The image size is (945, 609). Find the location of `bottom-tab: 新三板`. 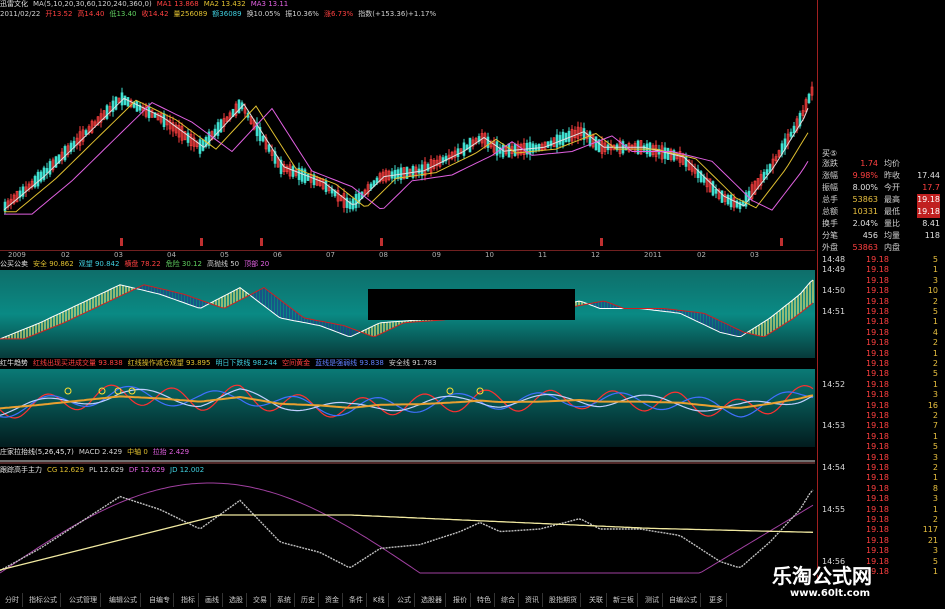

bottom-tab: 新三板 is located at coordinates (624, 600).